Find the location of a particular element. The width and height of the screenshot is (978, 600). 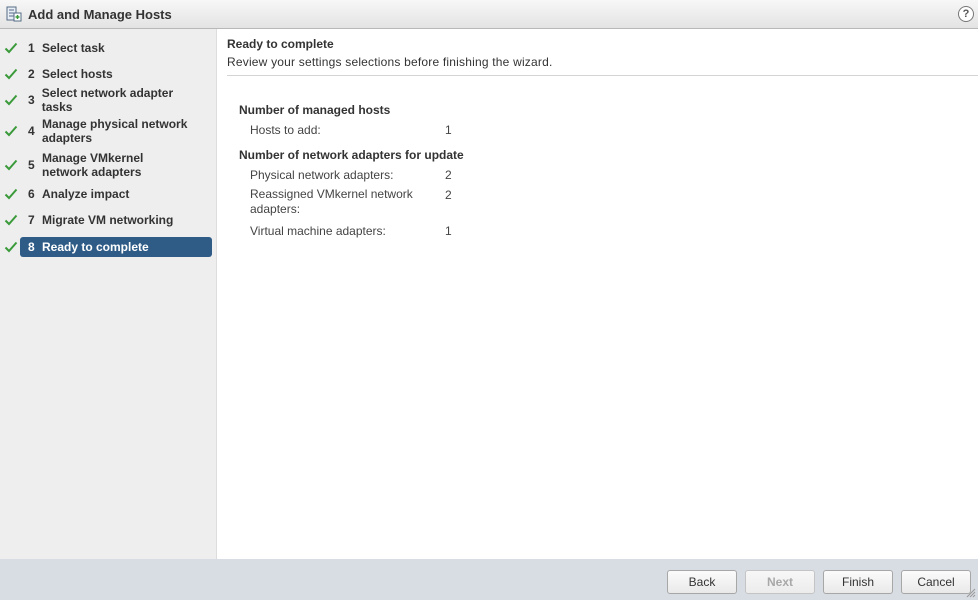

step-analyze-impact: 6 Analyze impact is located at coordinates (108, 194).